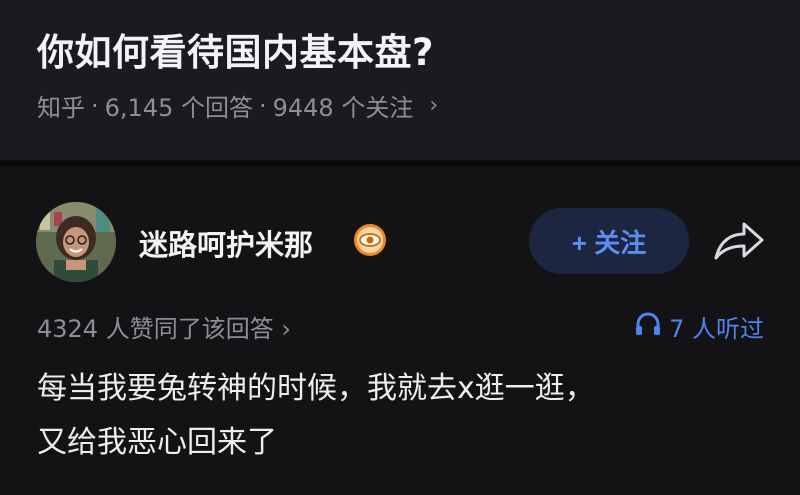 Image resolution: width=800 pixels, height=495 pixels. What do you see at coordinates (226, 243) in the screenshot?
I see `author-name: 迷路呵护米那` at bounding box center [226, 243].